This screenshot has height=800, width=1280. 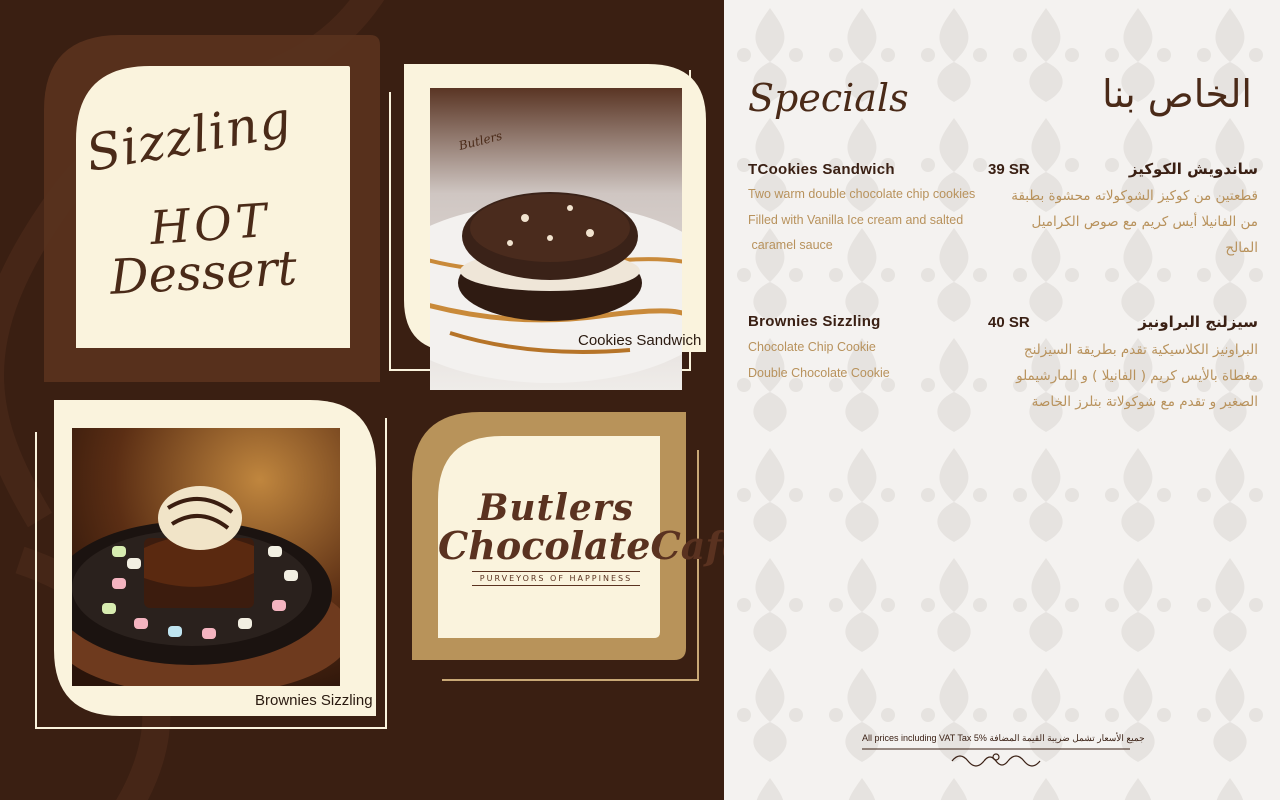 I want to click on item-1-desc-line: caramel sauce, so click(x=790, y=245).